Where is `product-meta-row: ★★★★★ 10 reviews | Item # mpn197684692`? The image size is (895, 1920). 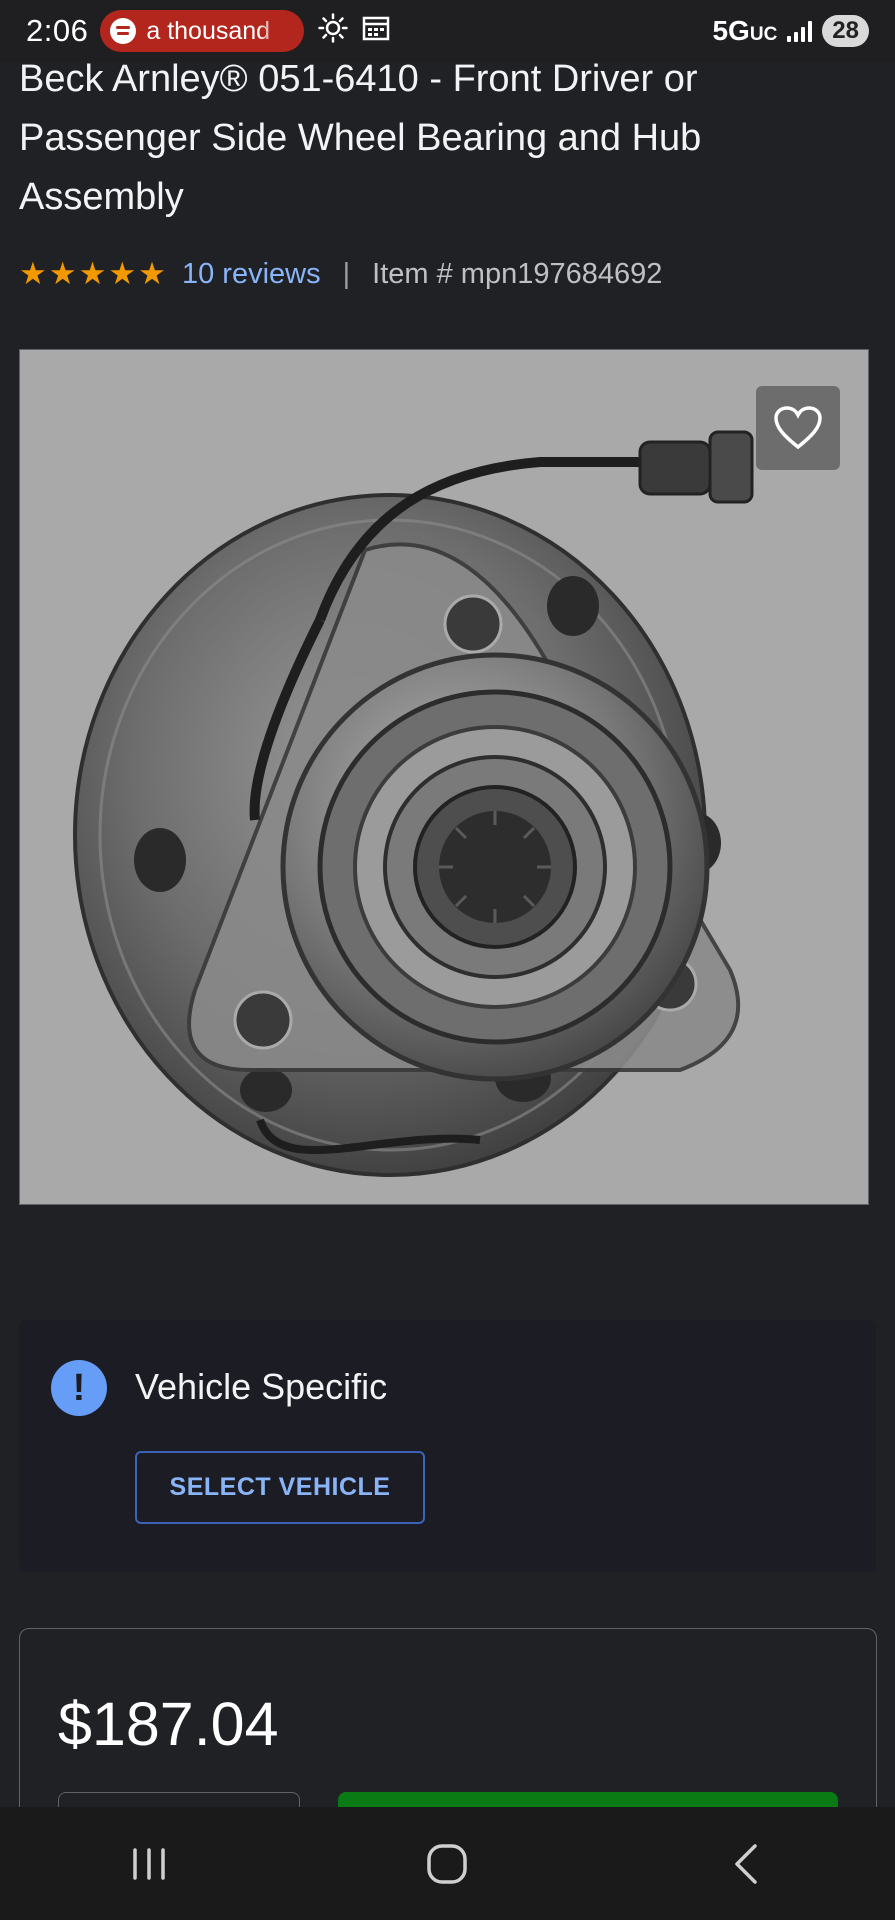
product-meta-row: ★★★★★ 10 reviews | Item # mpn197684692 is located at coordinates (340, 274).